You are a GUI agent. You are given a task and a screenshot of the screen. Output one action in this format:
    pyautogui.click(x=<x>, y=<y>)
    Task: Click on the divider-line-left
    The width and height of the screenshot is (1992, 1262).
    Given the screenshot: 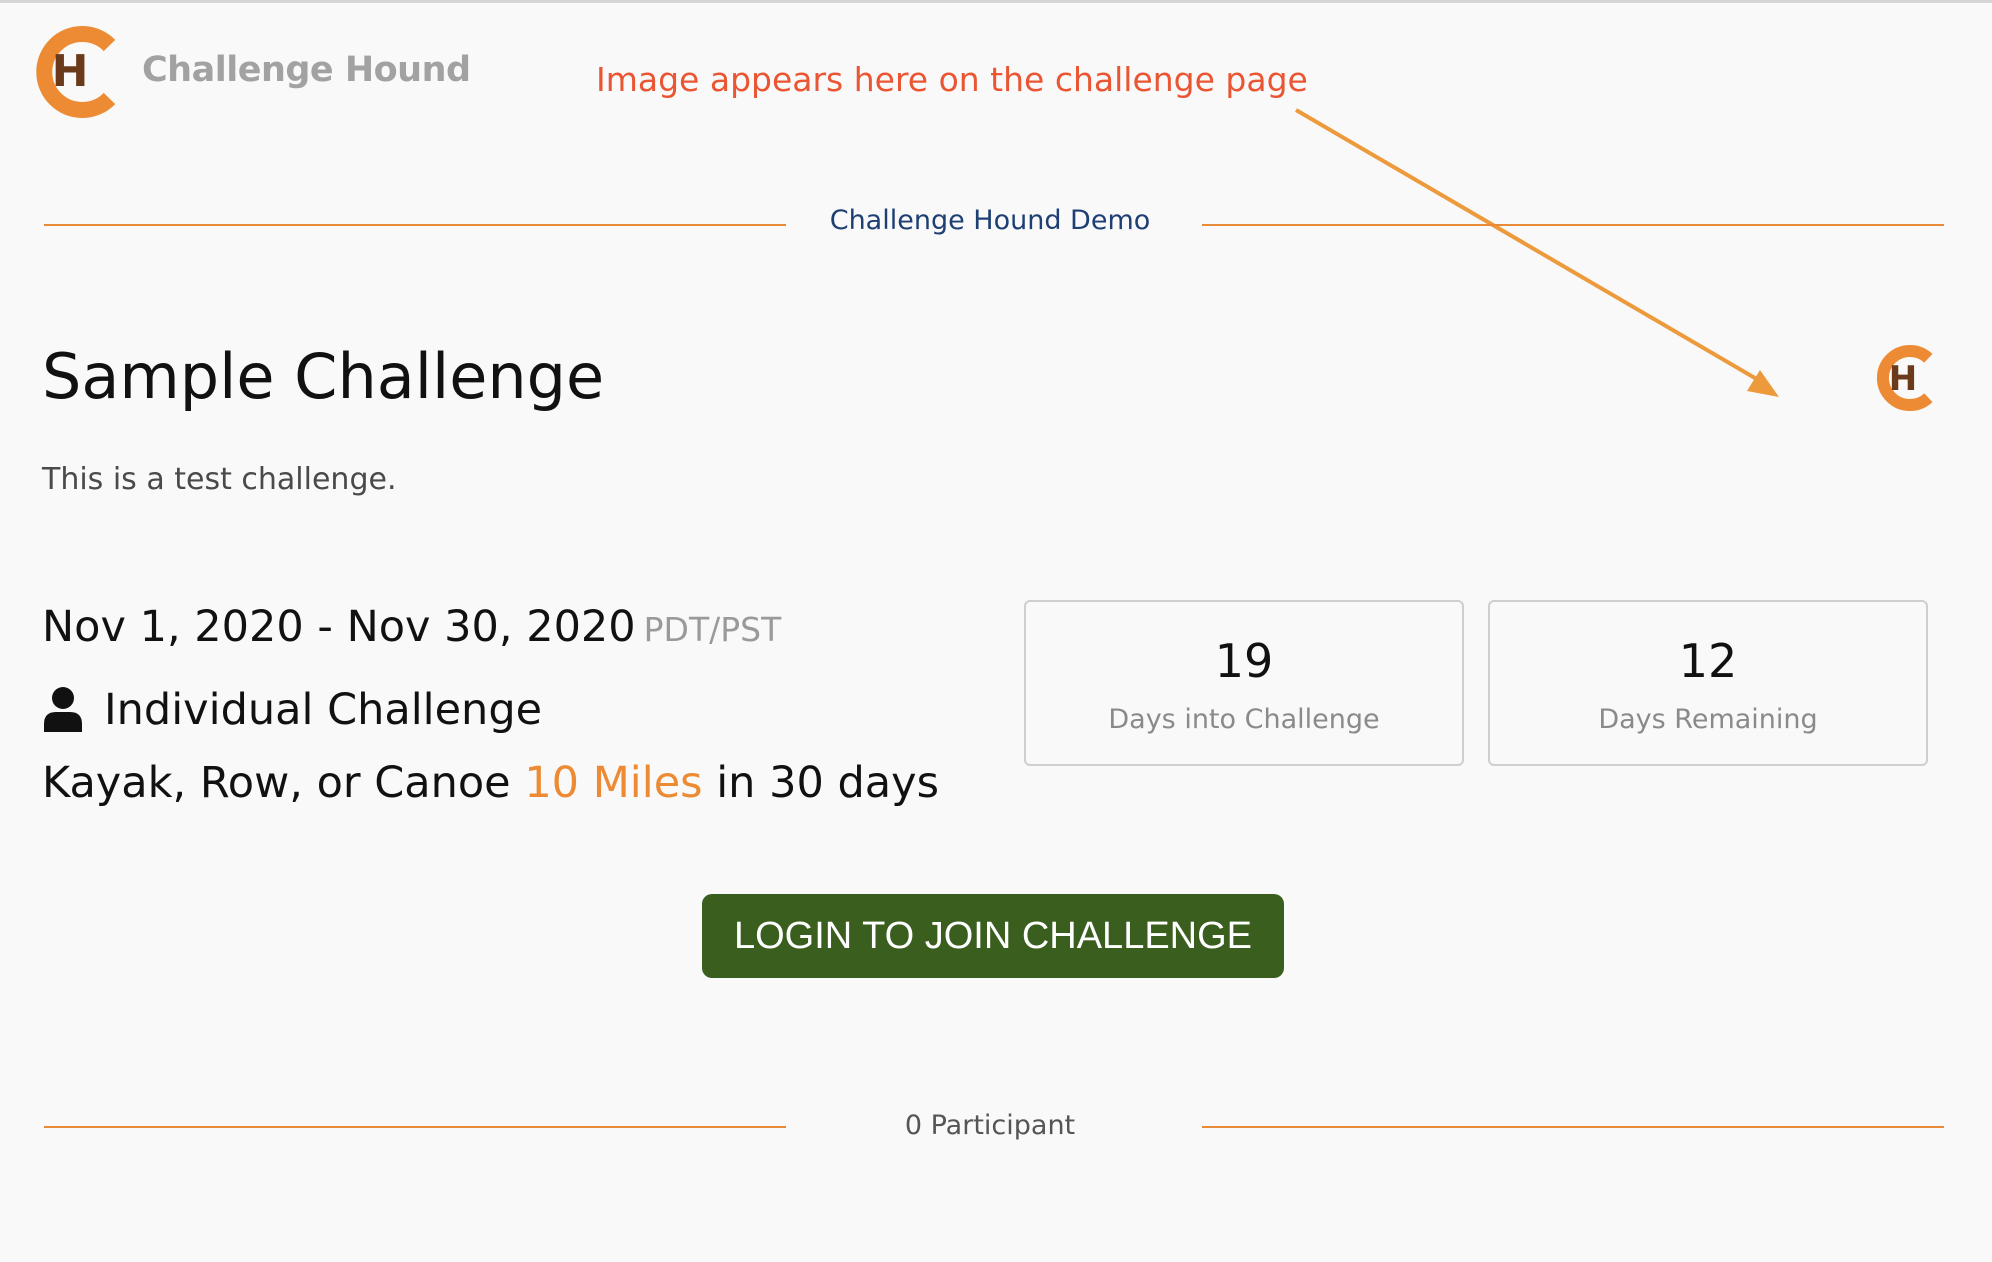 What is the action you would take?
    pyautogui.click(x=415, y=225)
    